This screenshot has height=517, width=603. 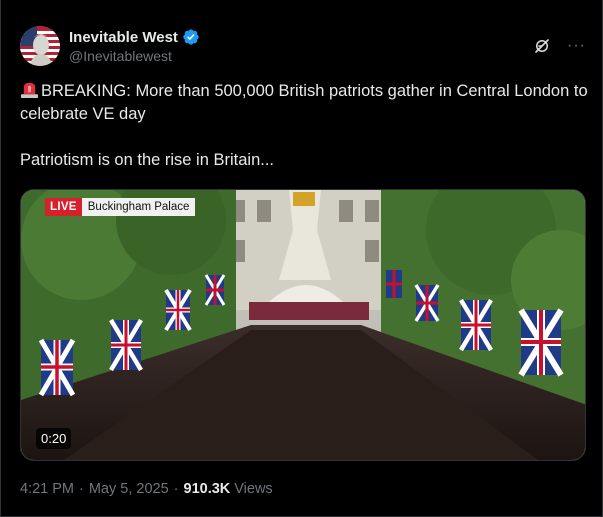 I want to click on name-row: Inevitable West, so click(x=134, y=37).